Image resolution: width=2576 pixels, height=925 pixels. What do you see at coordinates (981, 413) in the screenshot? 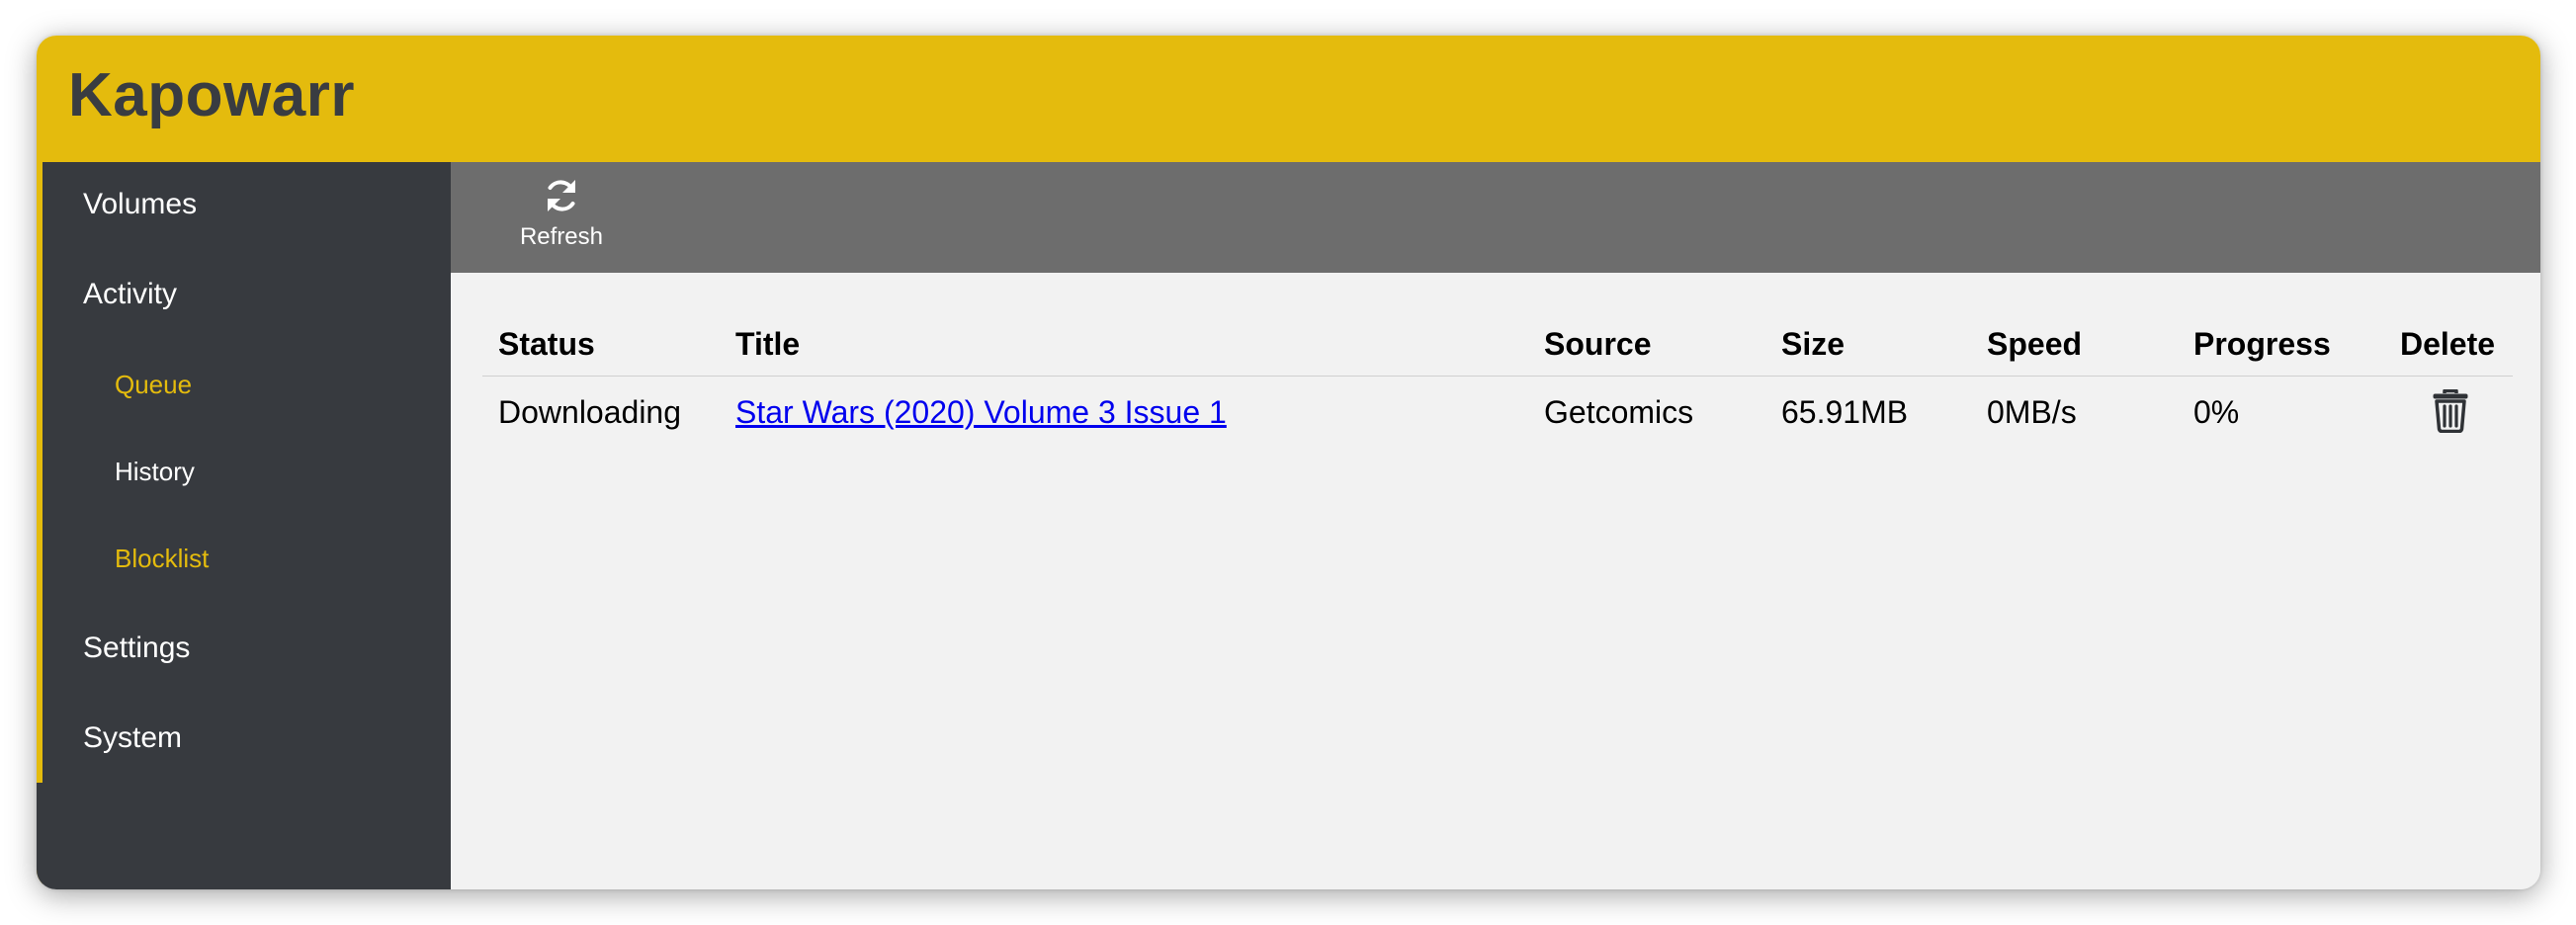
I see `title-link: Star Wars (2020) Volume 3 Issue 1` at bounding box center [981, 413].